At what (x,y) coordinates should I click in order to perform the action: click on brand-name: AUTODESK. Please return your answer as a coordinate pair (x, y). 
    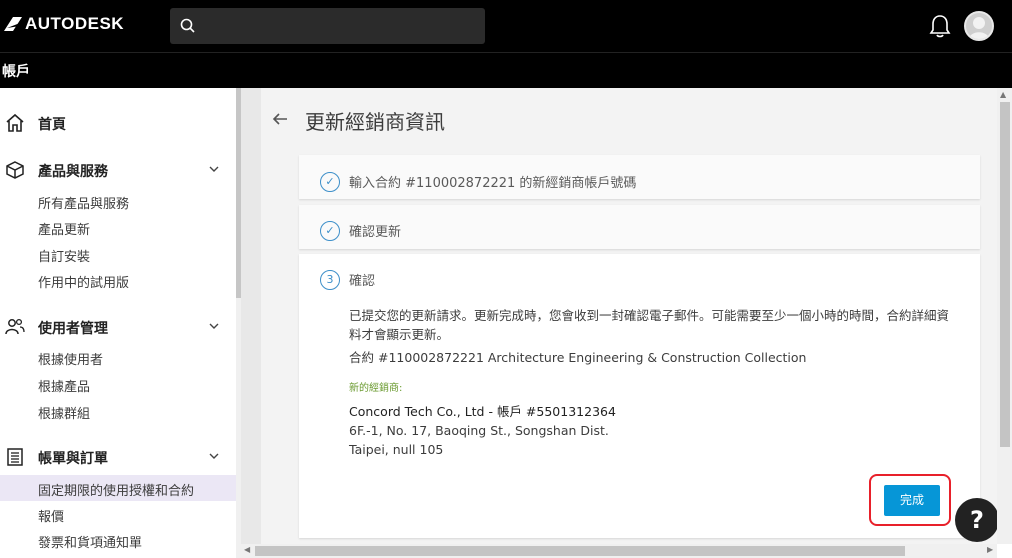
    Looking at the image, I should click on (75, 23).